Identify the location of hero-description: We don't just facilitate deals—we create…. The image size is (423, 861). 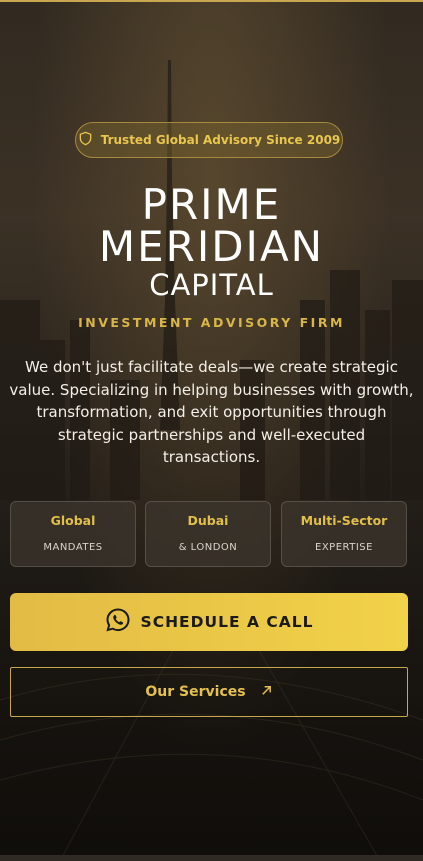
(211, 412).